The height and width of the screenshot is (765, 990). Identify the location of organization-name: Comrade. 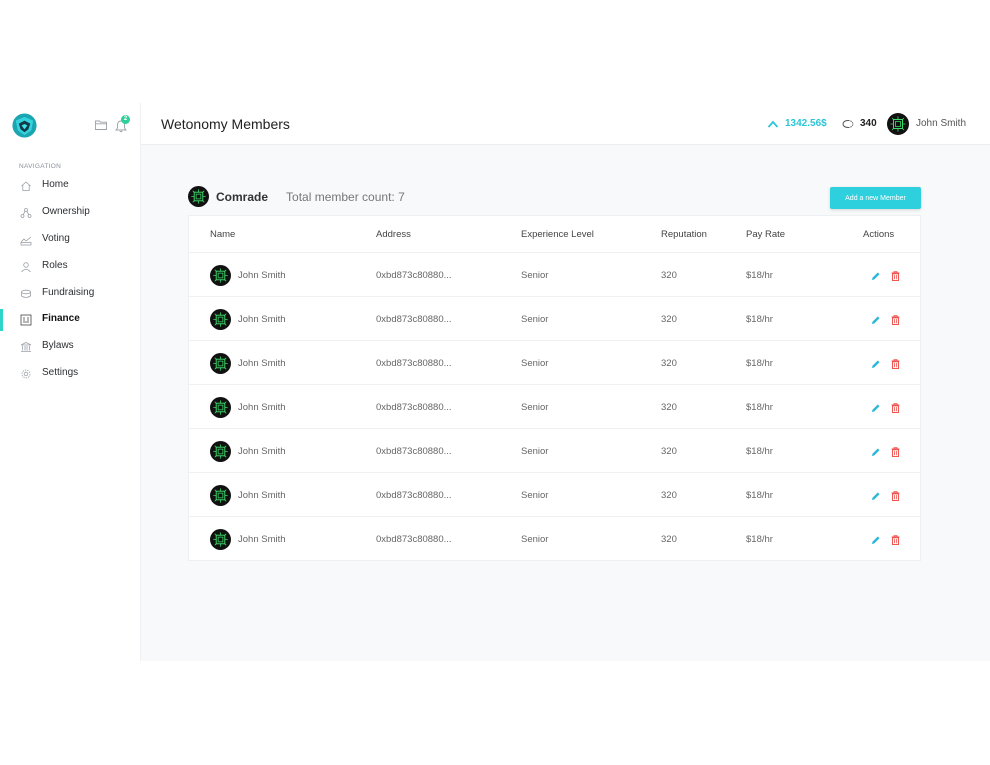
(242, 196).